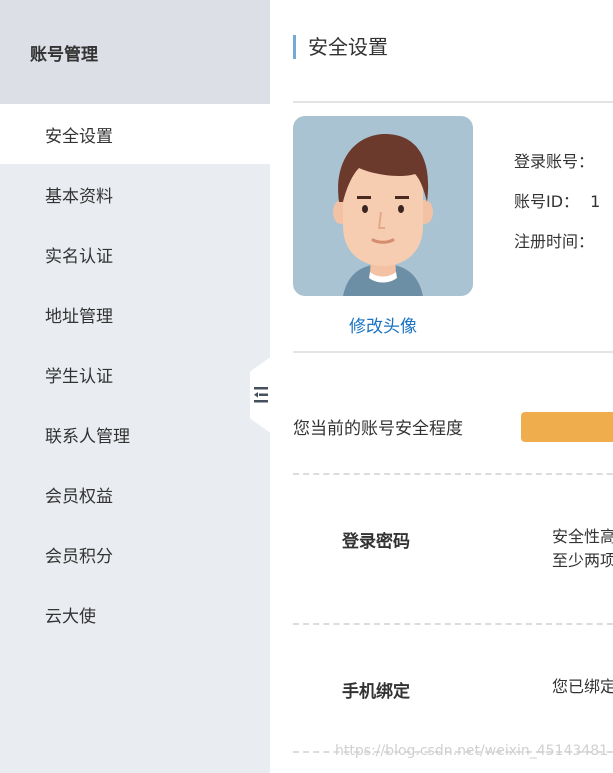  What do you see at coordinates (135, 374) in the screenshot?
I see `sidebar-item-student-auth: 学生认证` at bounding box center [135, 374].